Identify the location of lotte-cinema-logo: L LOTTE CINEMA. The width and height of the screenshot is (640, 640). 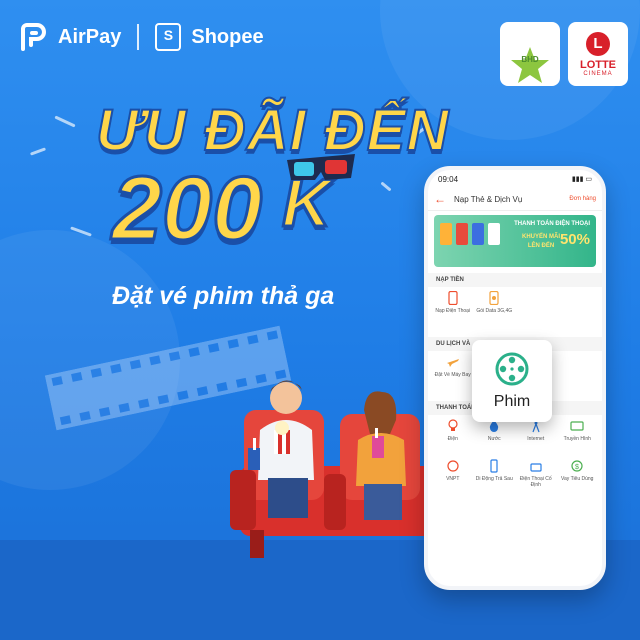
(598, 54).